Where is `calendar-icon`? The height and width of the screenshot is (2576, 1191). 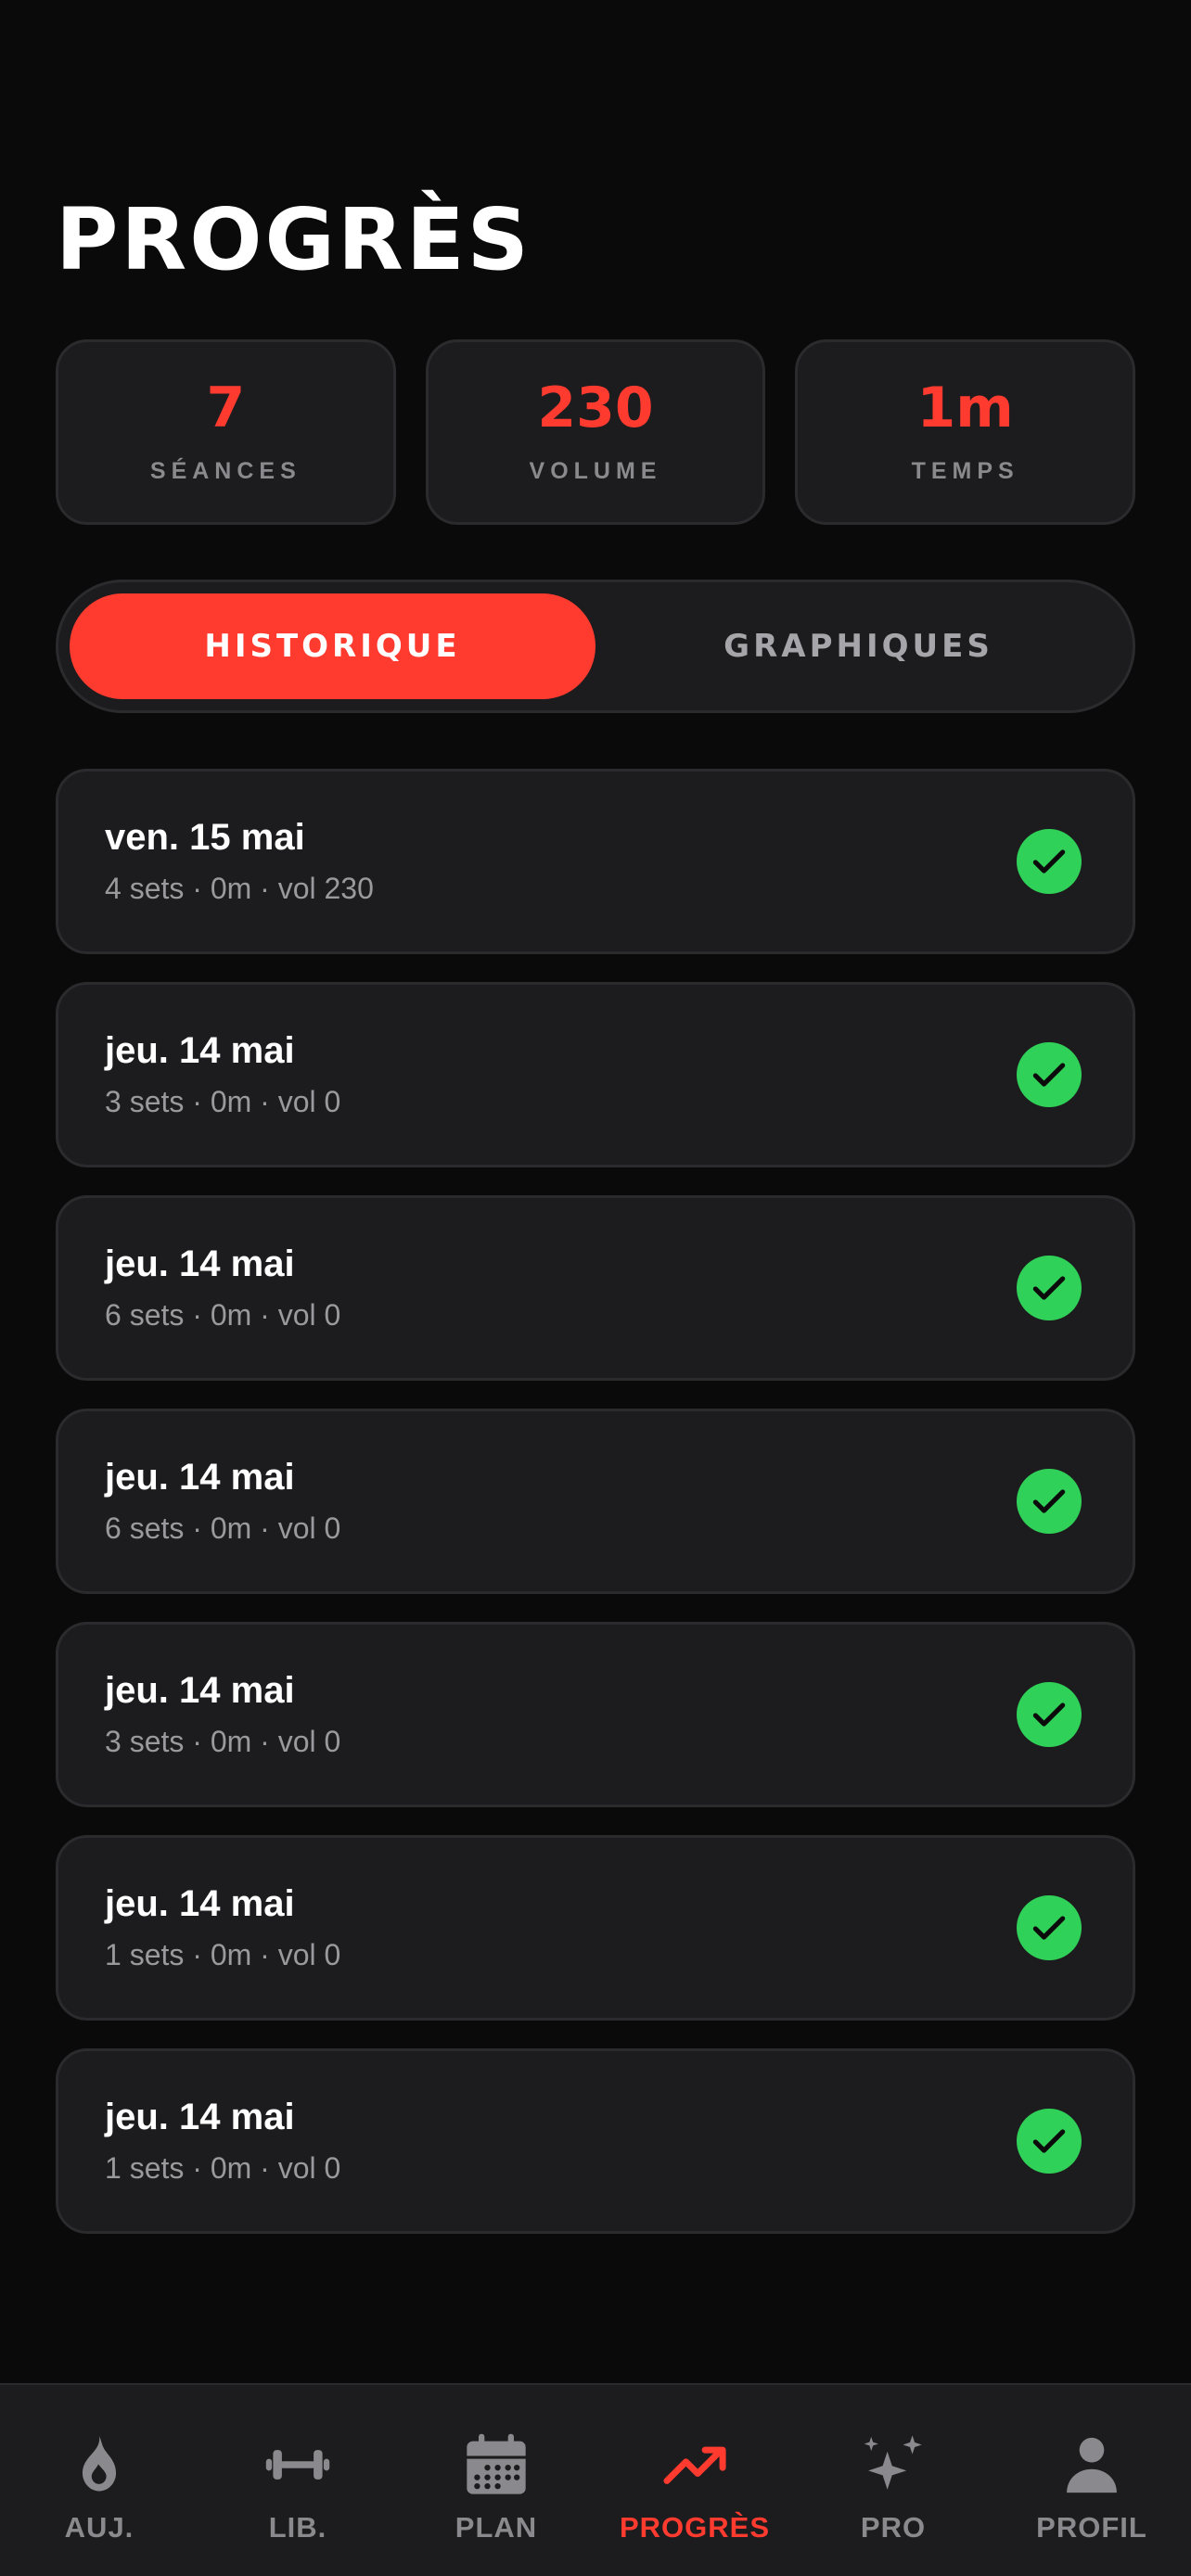
calendar-icon is located at coordinates (497, 2463).